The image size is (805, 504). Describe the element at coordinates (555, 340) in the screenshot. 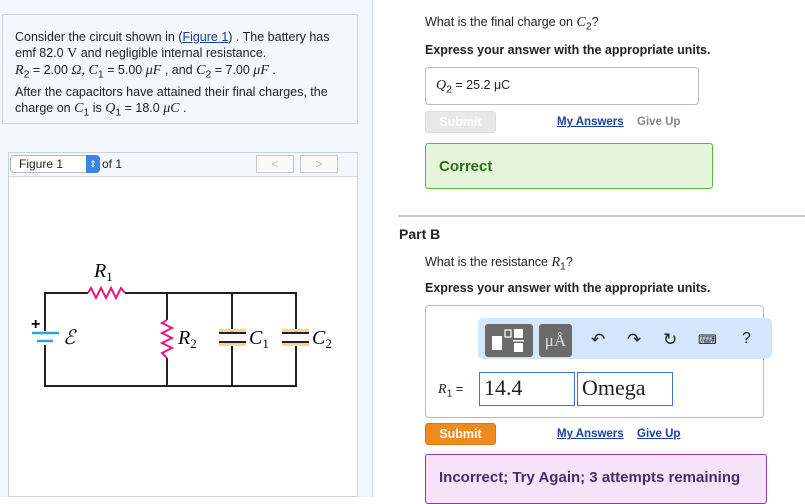

I see `units-button: μÅ` at that location.